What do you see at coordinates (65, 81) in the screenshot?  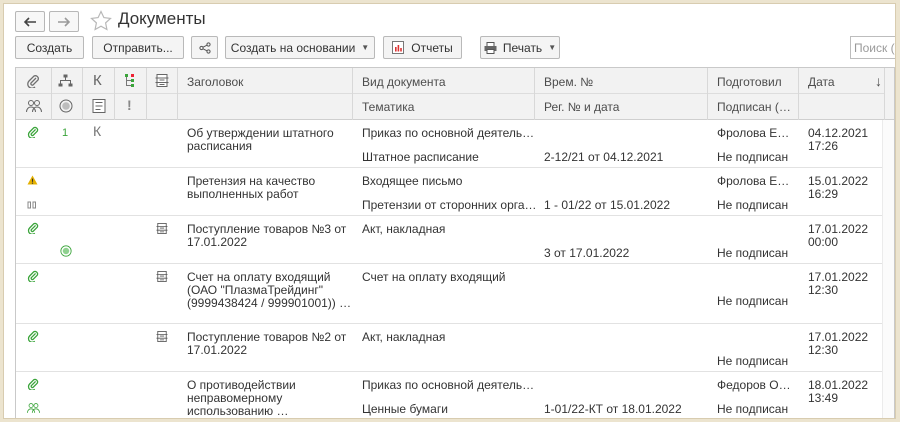 I see `hierarchy-icon` at bounding box center [65, 81].